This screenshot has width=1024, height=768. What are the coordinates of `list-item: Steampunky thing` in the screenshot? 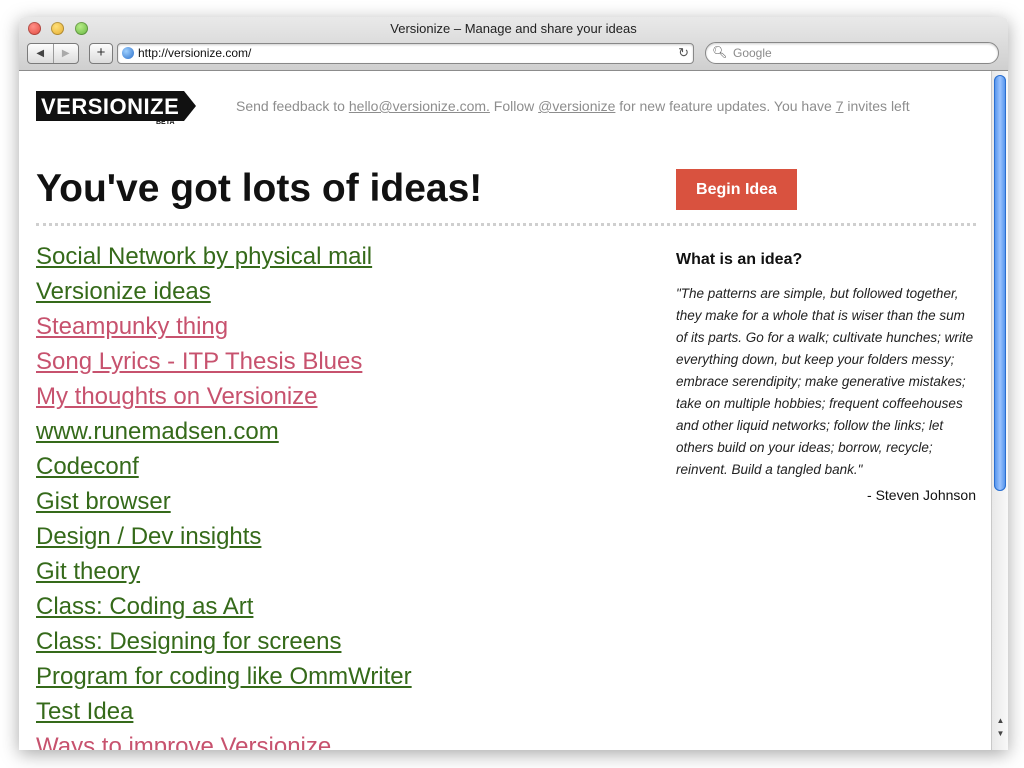 It's located at (224, 330).